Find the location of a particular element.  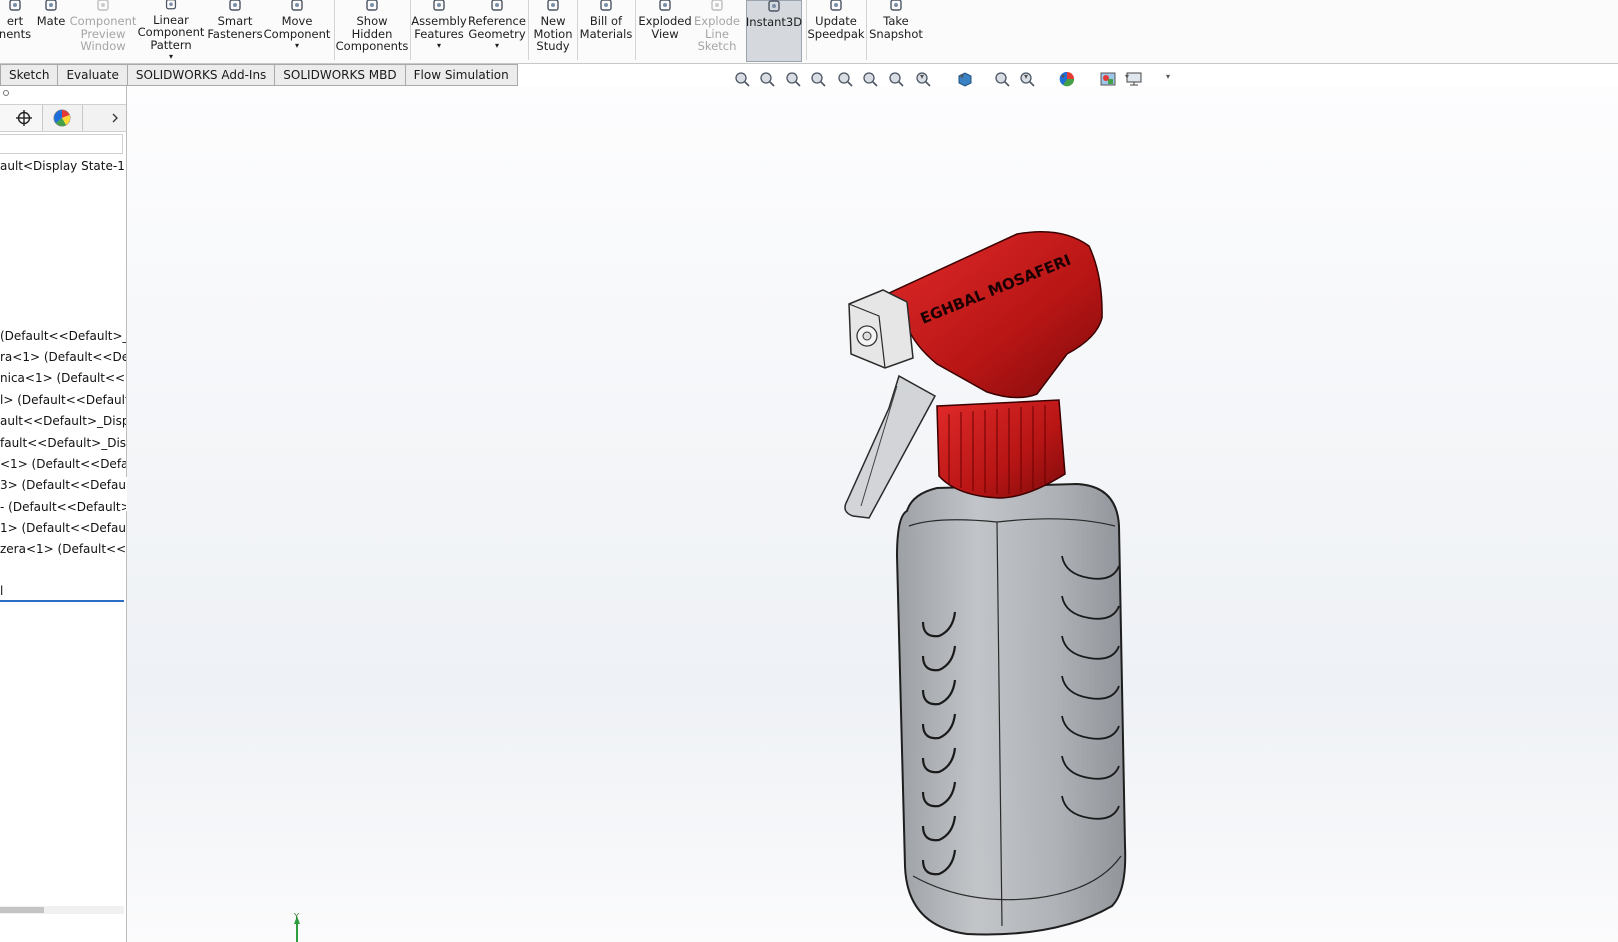

tree-item: <1> (Default<<Default>_ is located at coordinates (63, 464).